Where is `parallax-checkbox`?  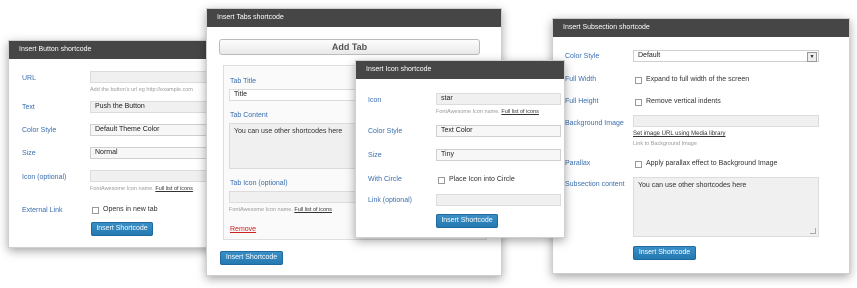 parallax-checkbox is located at coordinates (638, 164).